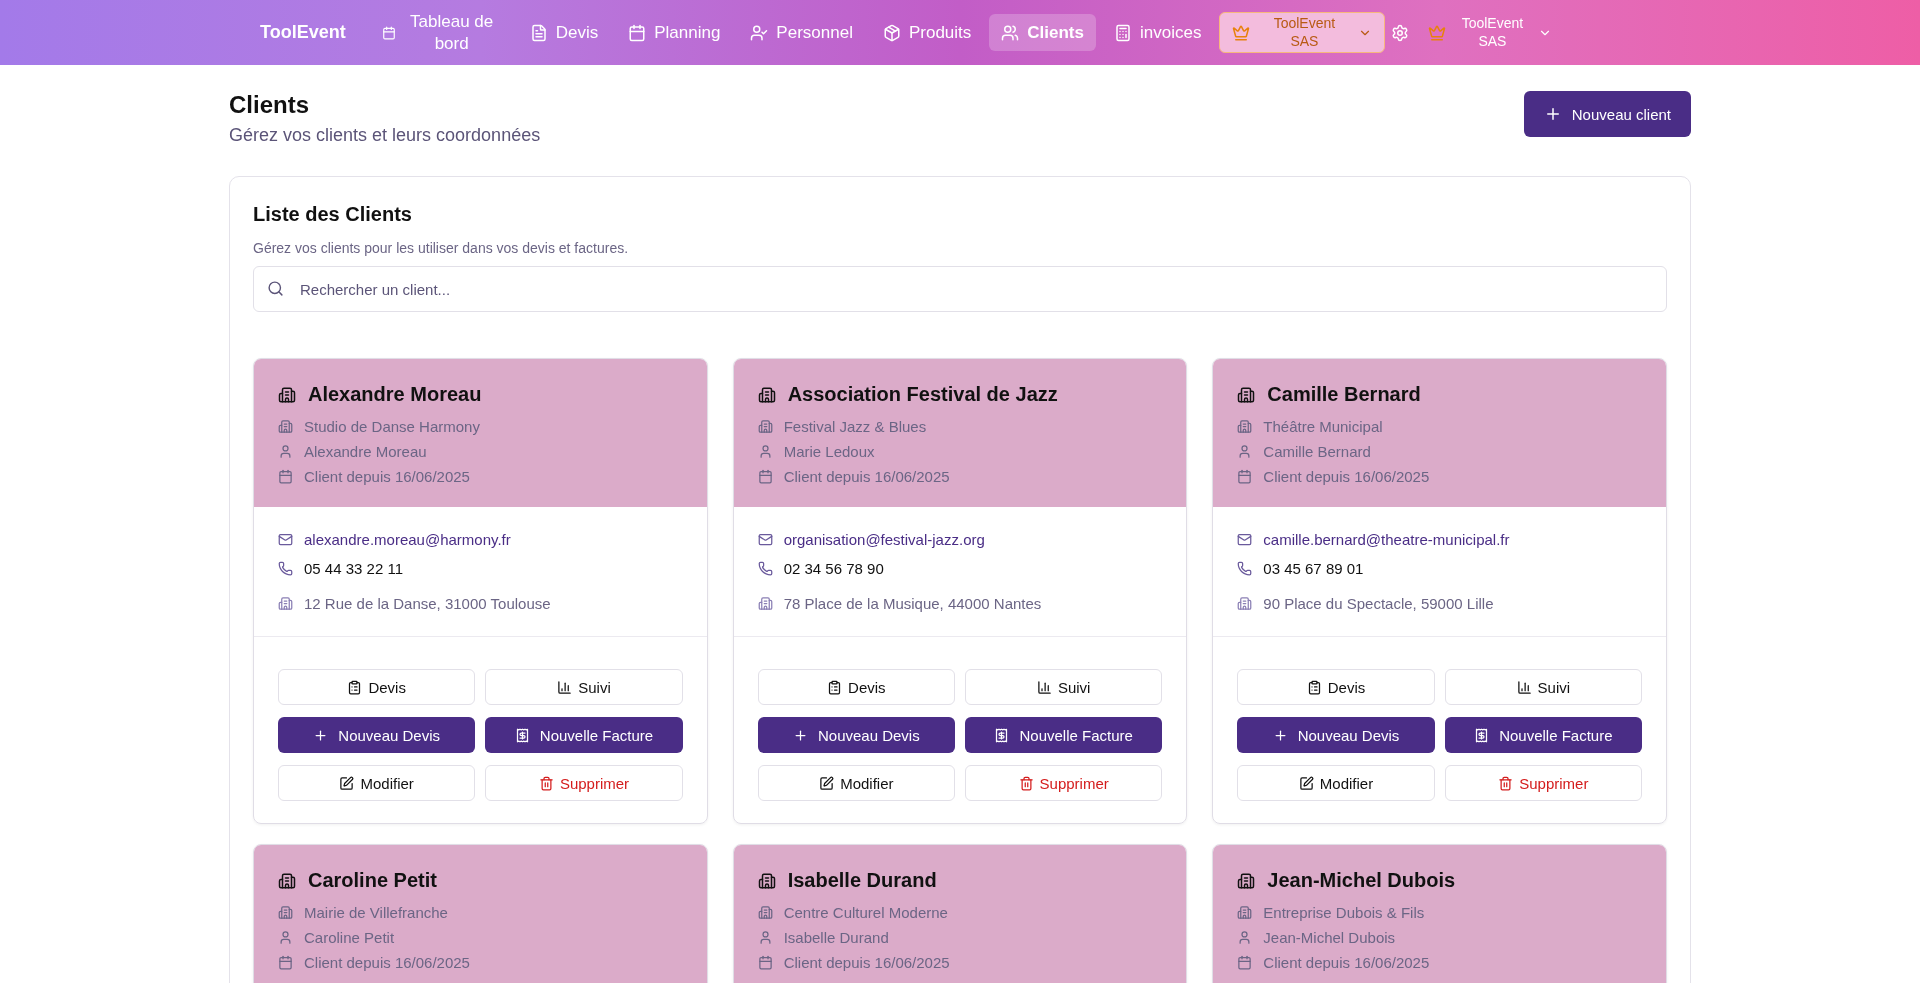 This screenshot has height=983, width=1920. I want to click on contact-name: Caroline Petit, so click(349, 937).